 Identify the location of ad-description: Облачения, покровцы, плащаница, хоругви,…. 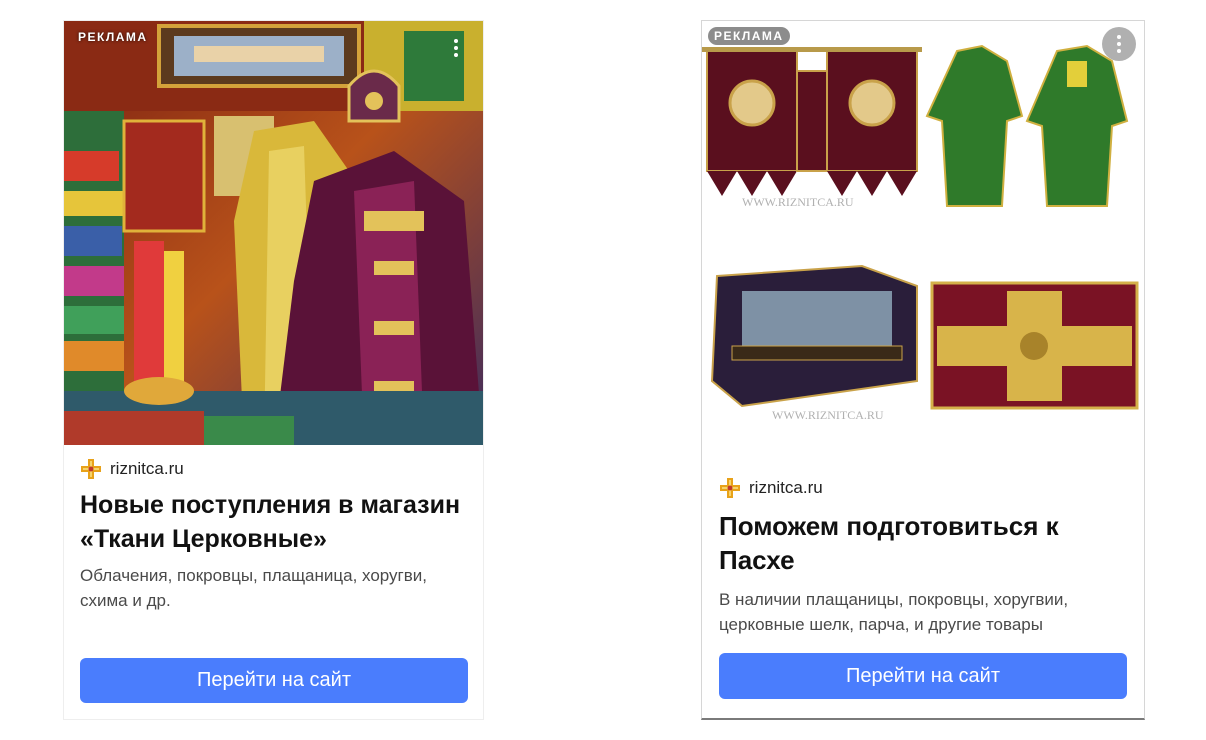
(254, 588).